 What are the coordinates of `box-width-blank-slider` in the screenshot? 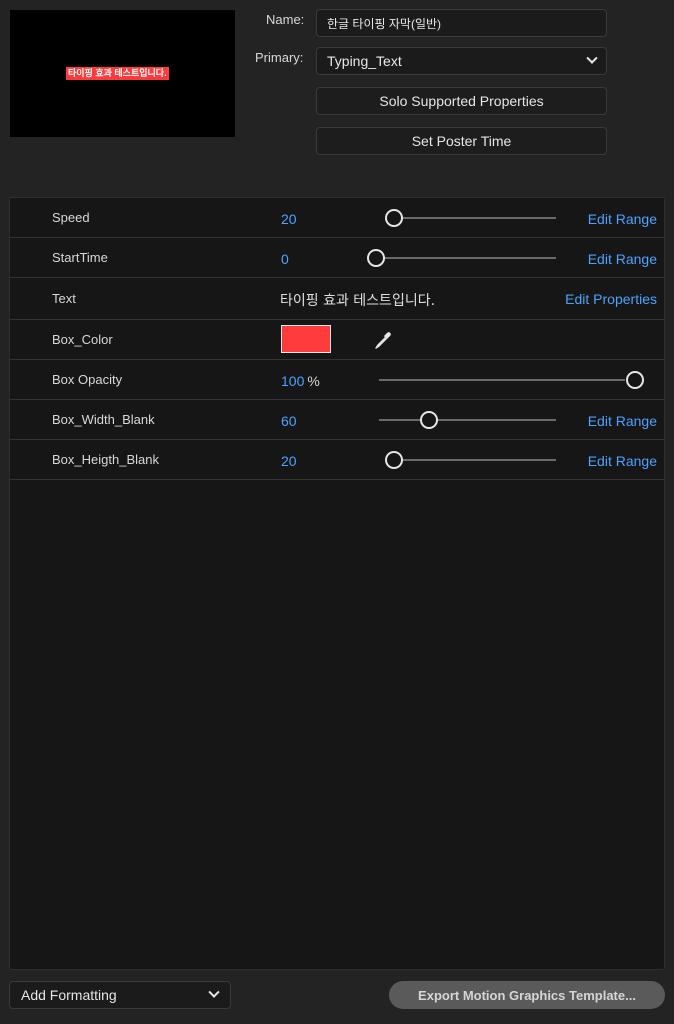 It's located at (467, 420).